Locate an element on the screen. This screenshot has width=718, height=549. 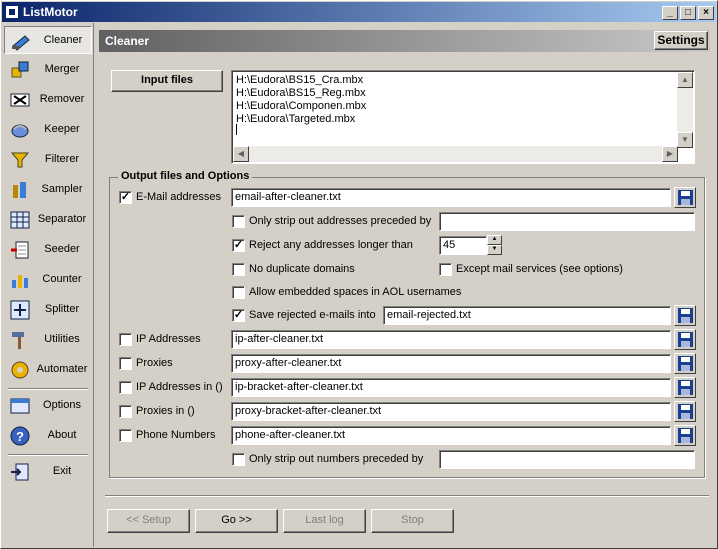
email-checkbox: ✓ is located at coordinates (125, 197).